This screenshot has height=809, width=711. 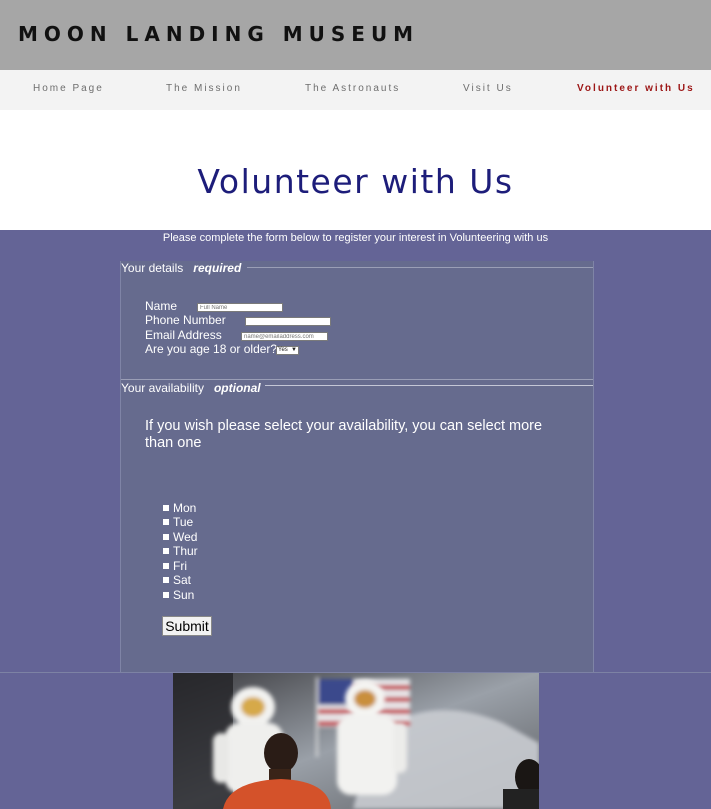 What do you see at coordinates (162, 388) in the screenshot?
I see `availability-legend-label: Your availability` at bounding box center [162, 388].